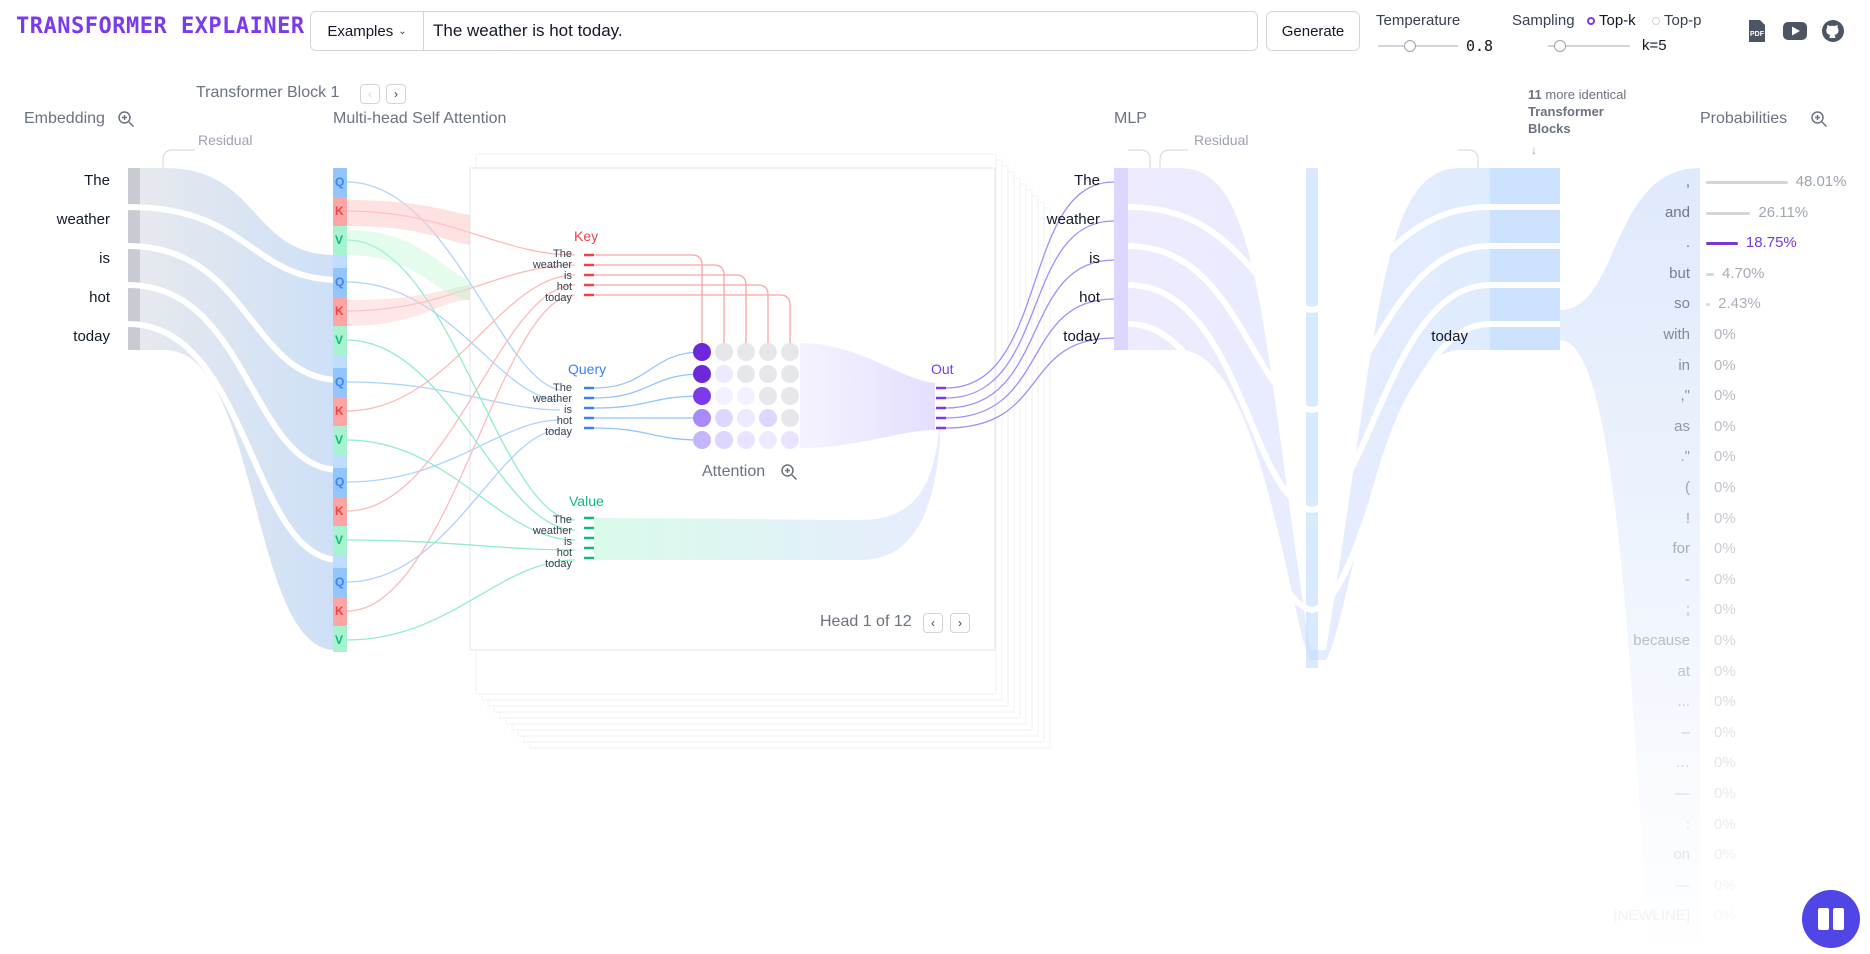 This screenshot has height=954, width=1870. Describe the element at coordinates (558, 564) in the screenshot. I see `value-token-5: today` at that location.